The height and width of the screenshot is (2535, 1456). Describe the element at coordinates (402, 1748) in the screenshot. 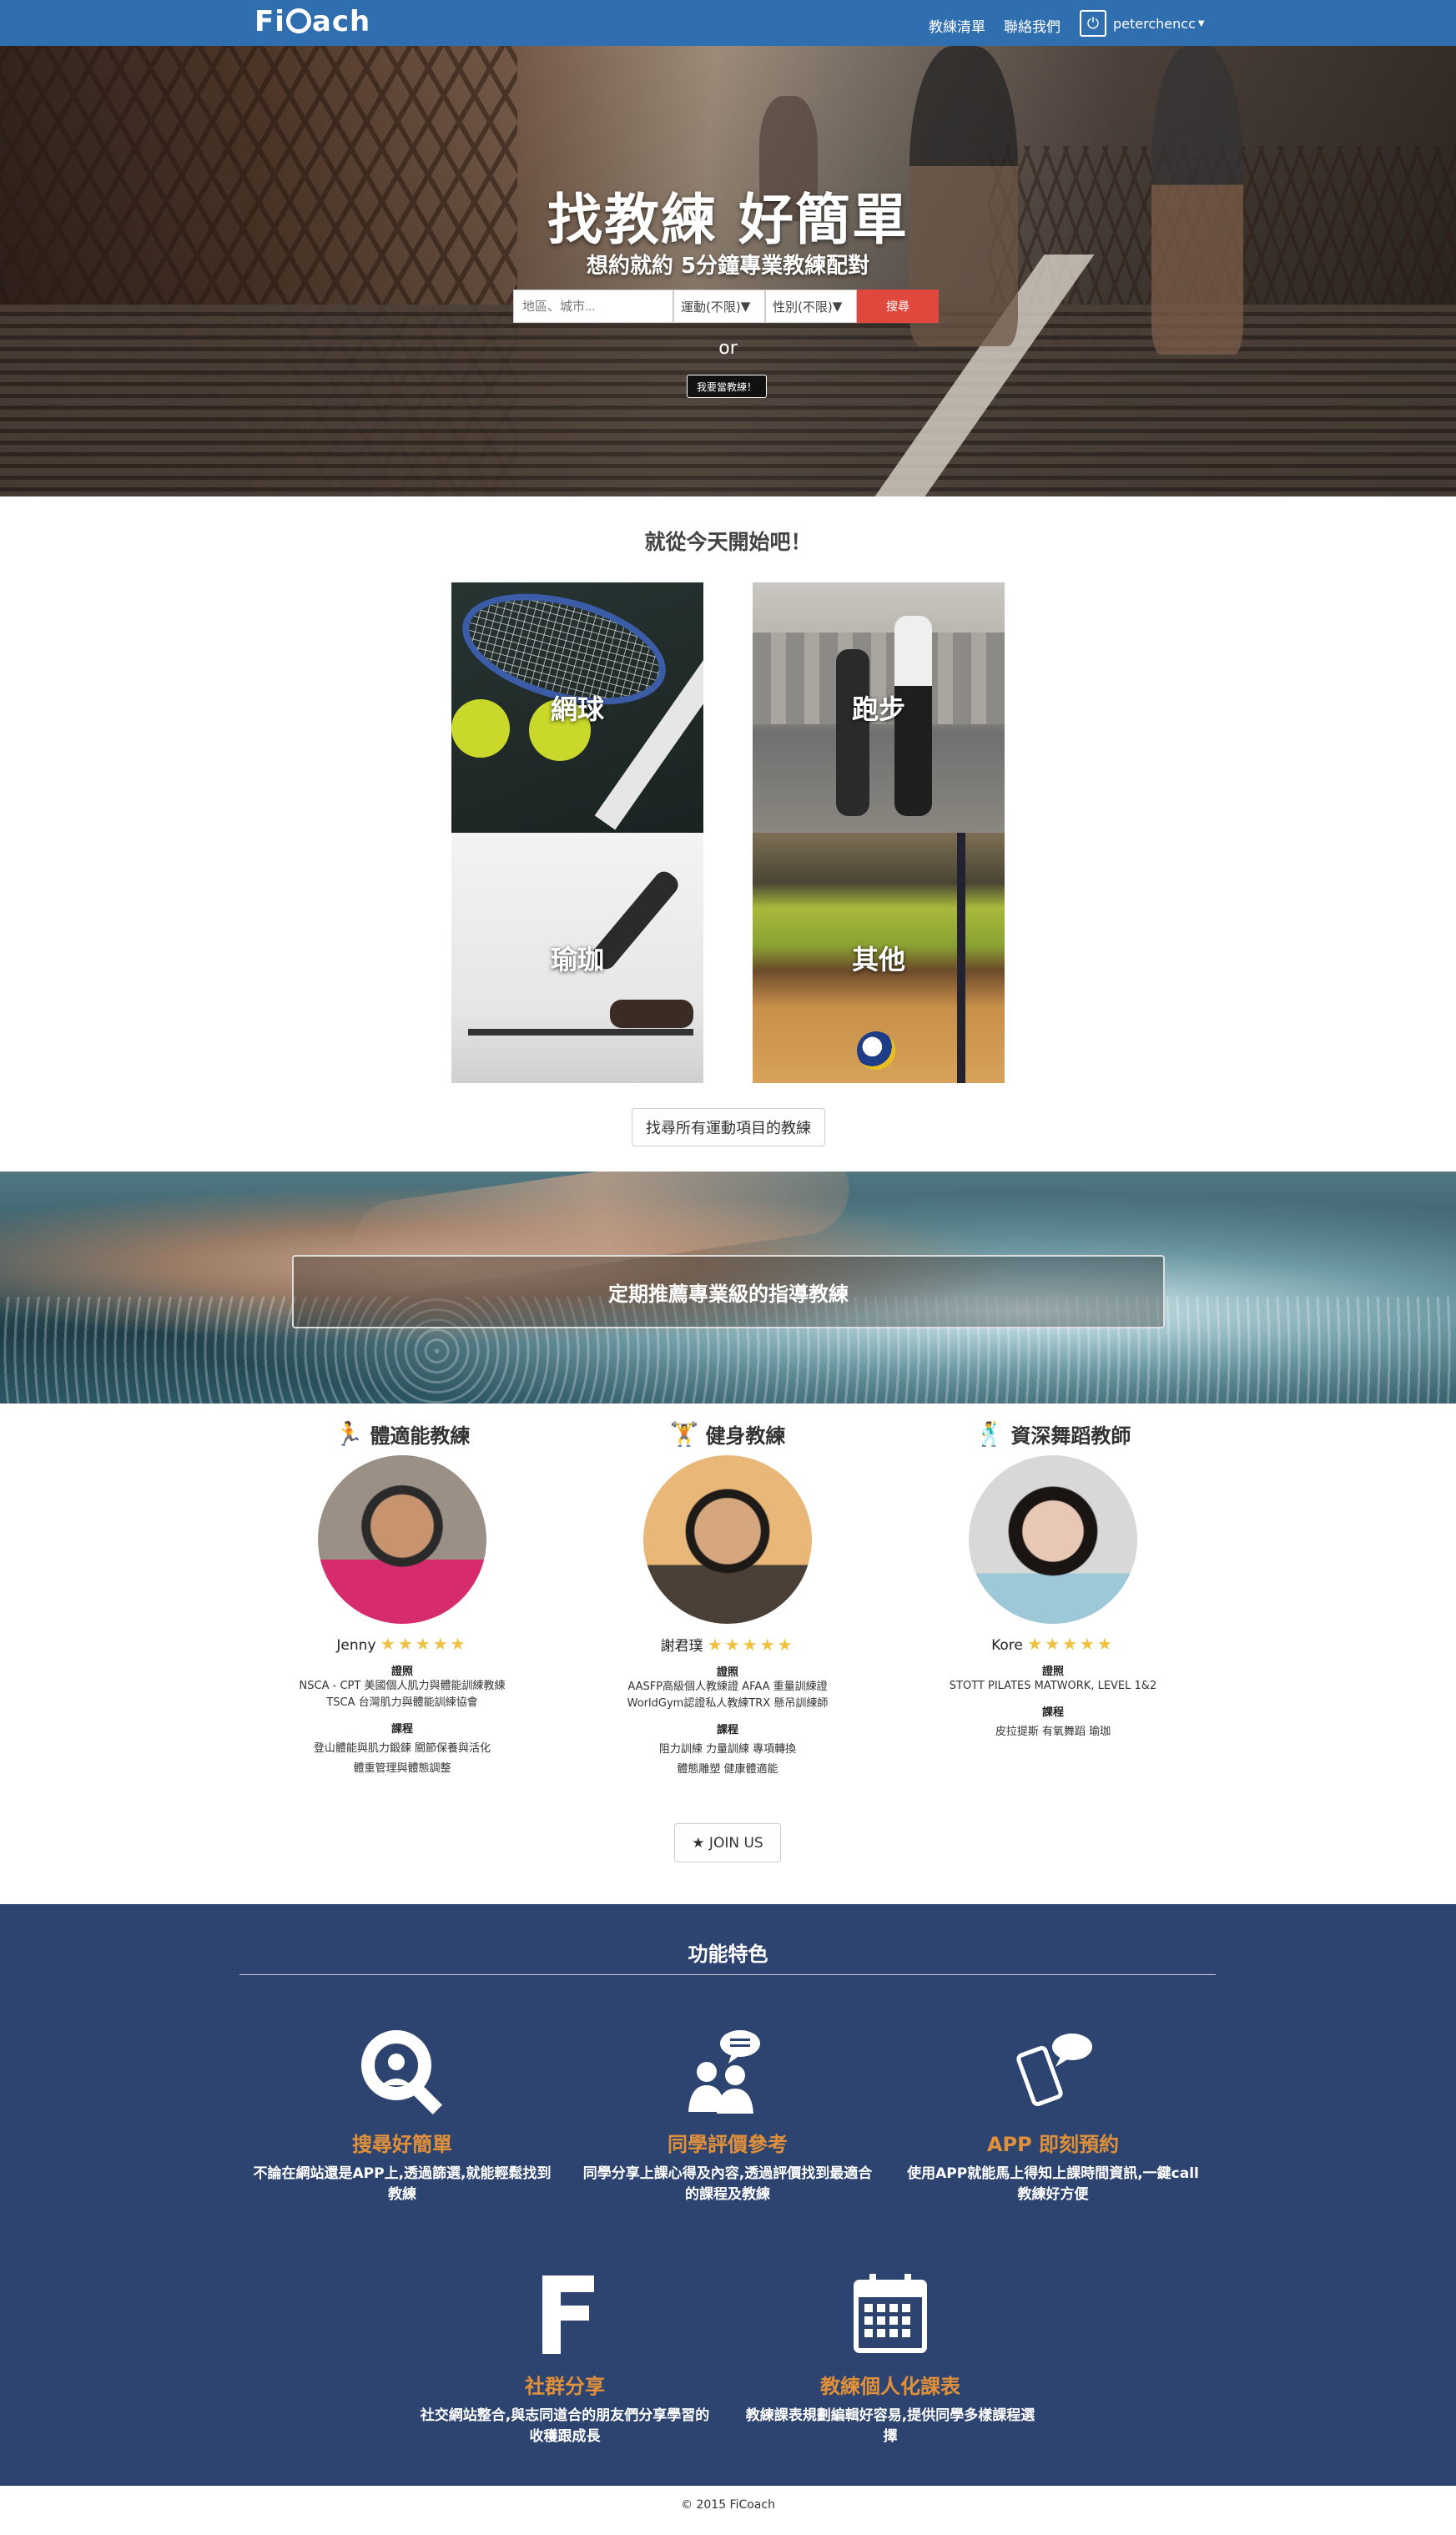

I see `course-line: 登山體能與肌力鍛鍊 關節保養與活化` at that location.